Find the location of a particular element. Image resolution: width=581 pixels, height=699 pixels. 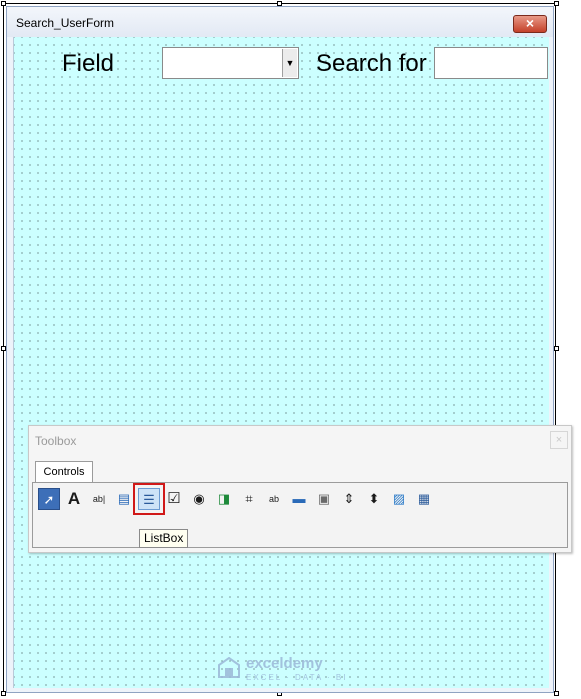

resize-handle-bottom-right is located at coordinates (556, 693).